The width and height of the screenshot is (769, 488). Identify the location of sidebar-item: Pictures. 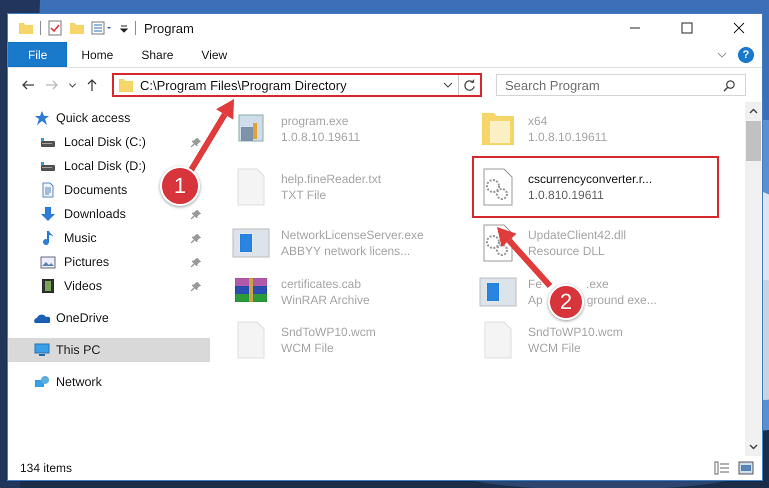
(87, 262).